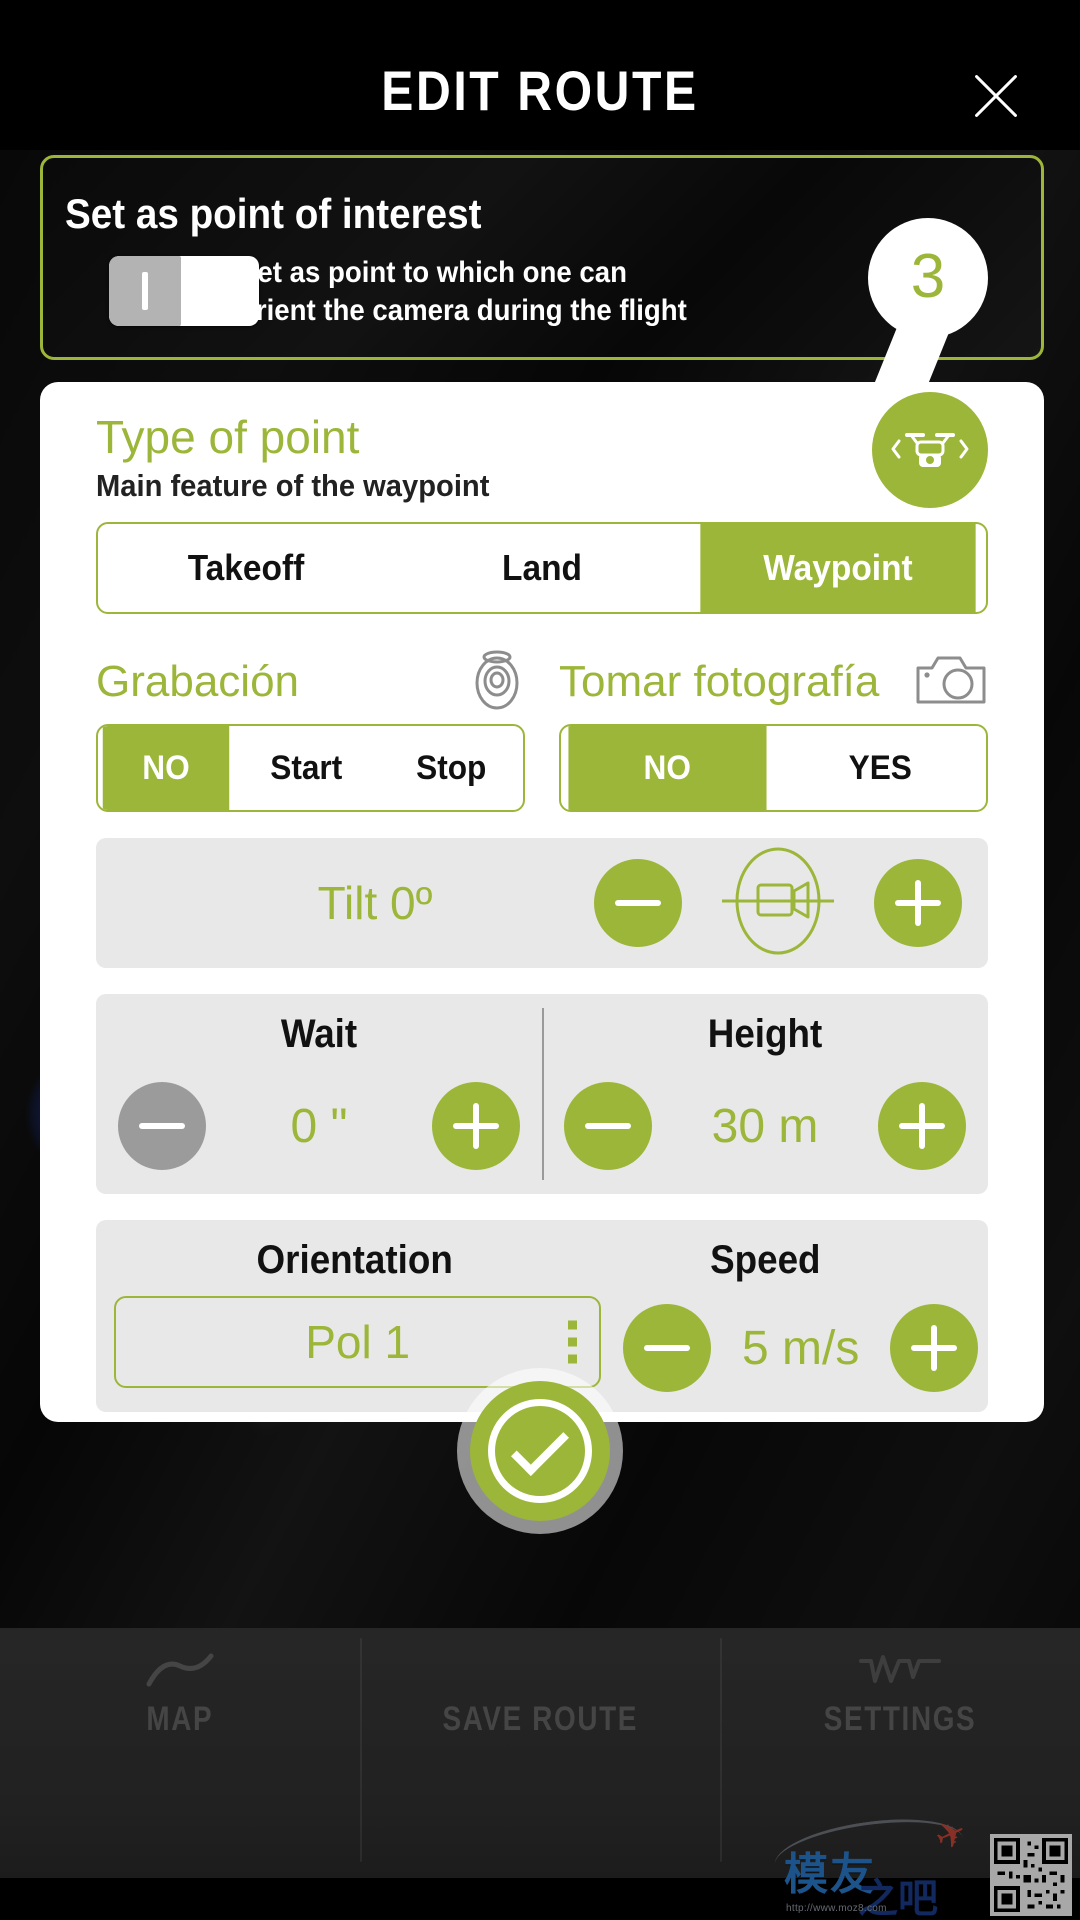  Describe the element at coordinates (719, 681) in the screenshot. I see `photo-label: Tomar fotografía` at that location.